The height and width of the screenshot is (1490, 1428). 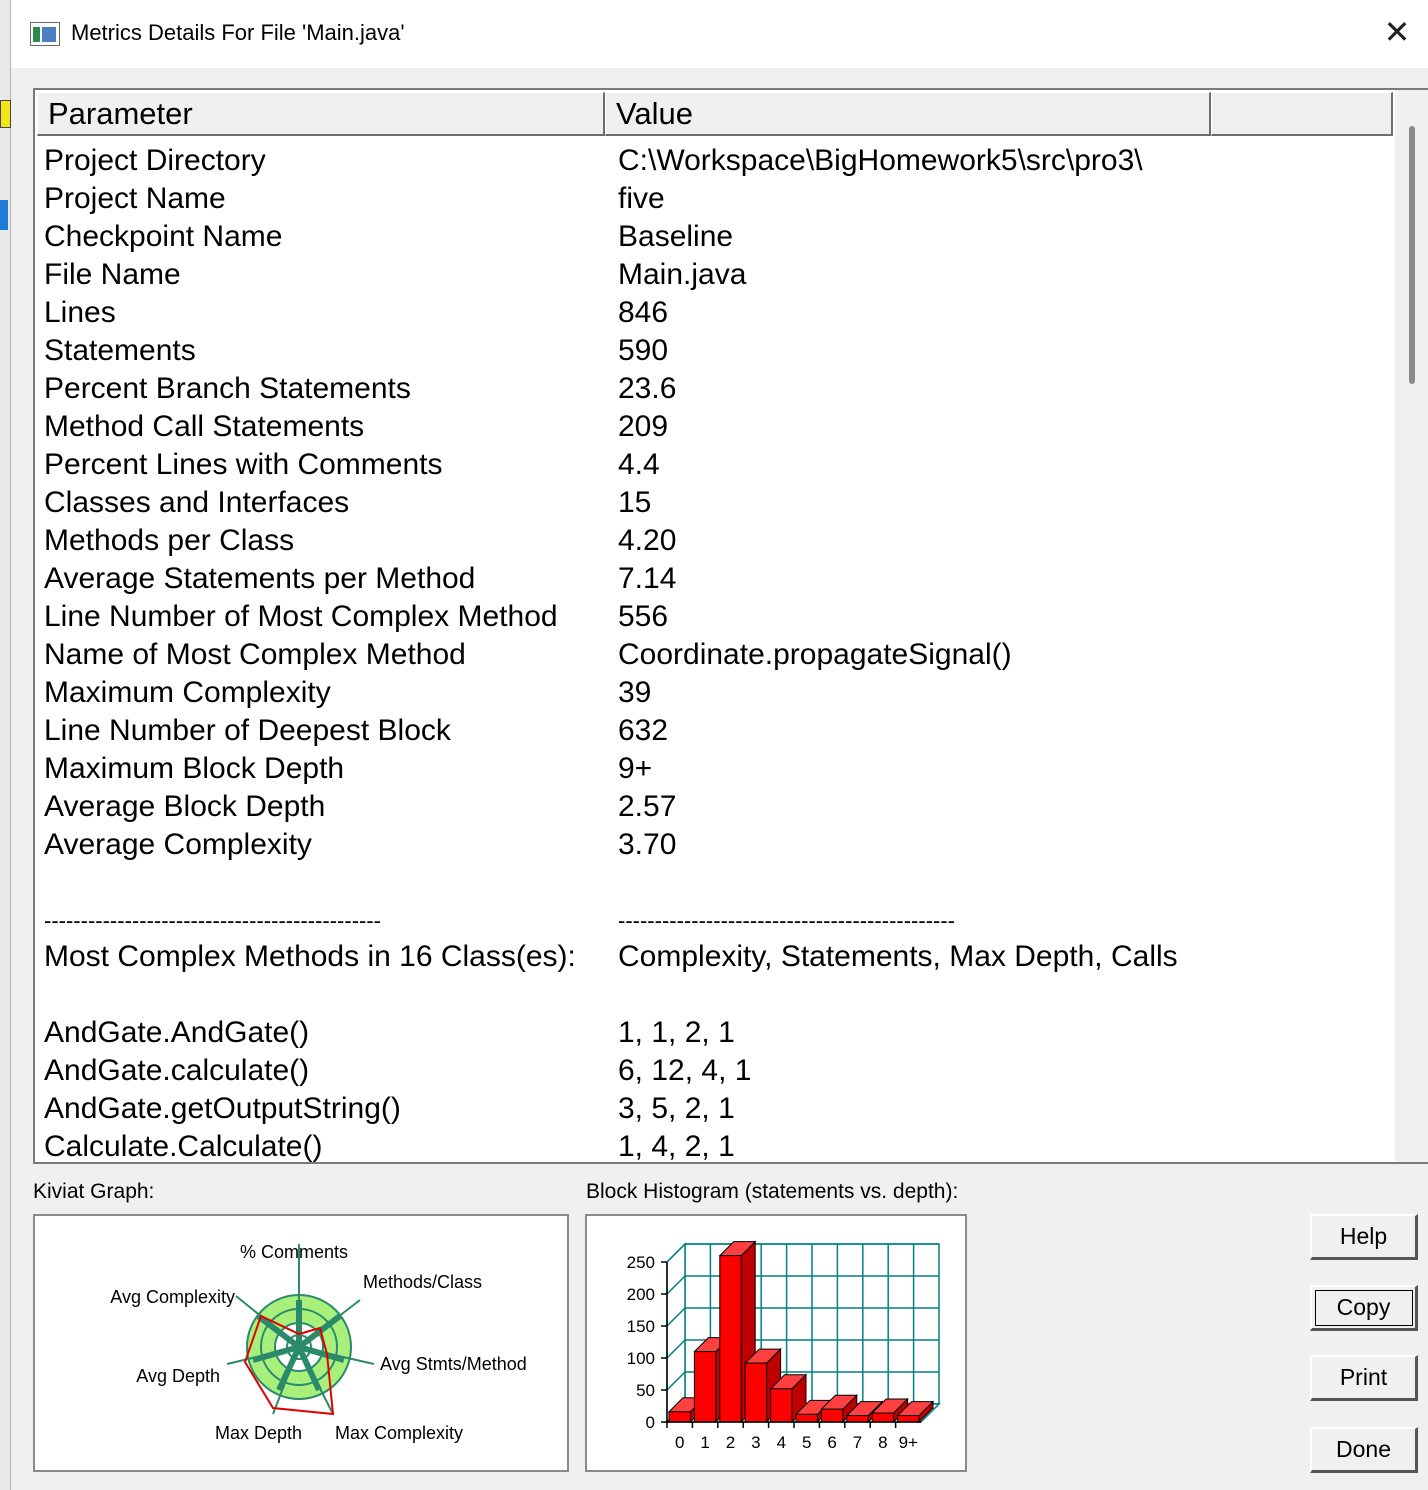 What do you see at coordinates (857, 1442) in the screenshot?
I see `histogram-x-tick-label: 7` at bounding box center [857, 1442].